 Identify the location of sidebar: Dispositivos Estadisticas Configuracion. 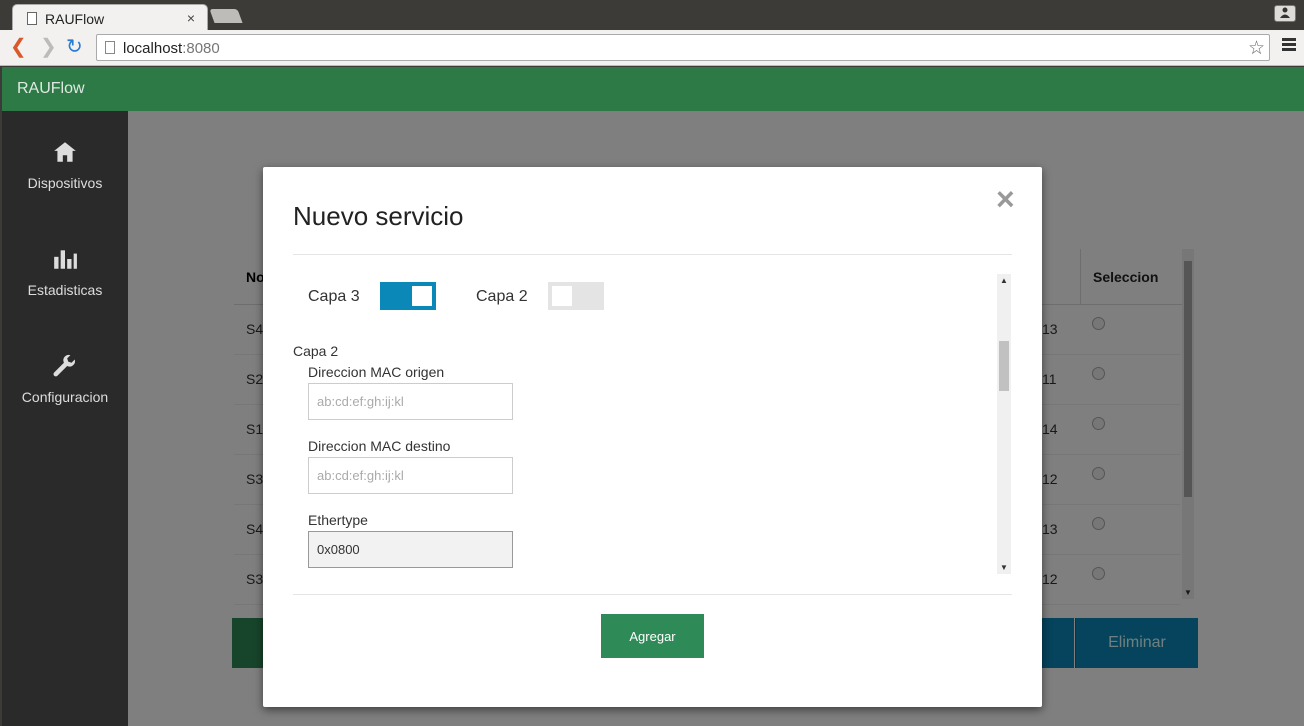
(65, 418).